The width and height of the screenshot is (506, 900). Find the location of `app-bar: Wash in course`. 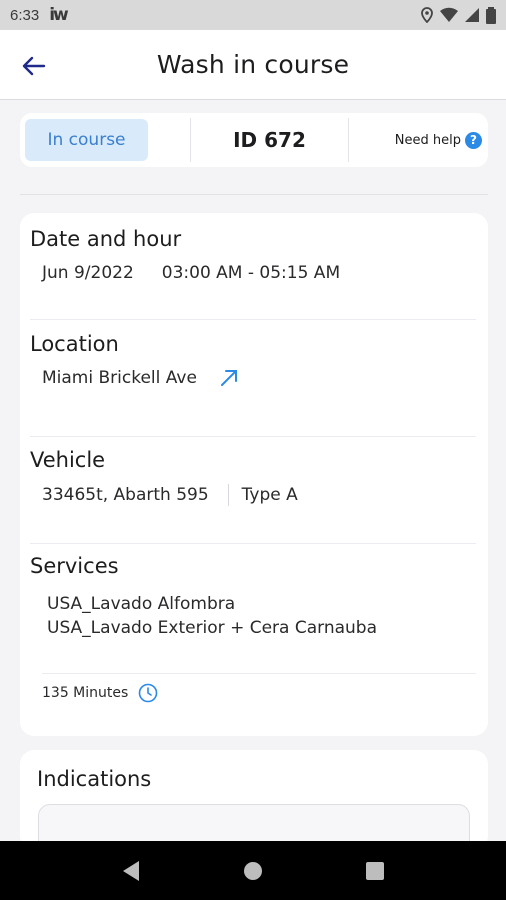

app-bar: Wash in course is located at coordinates (253, 65).